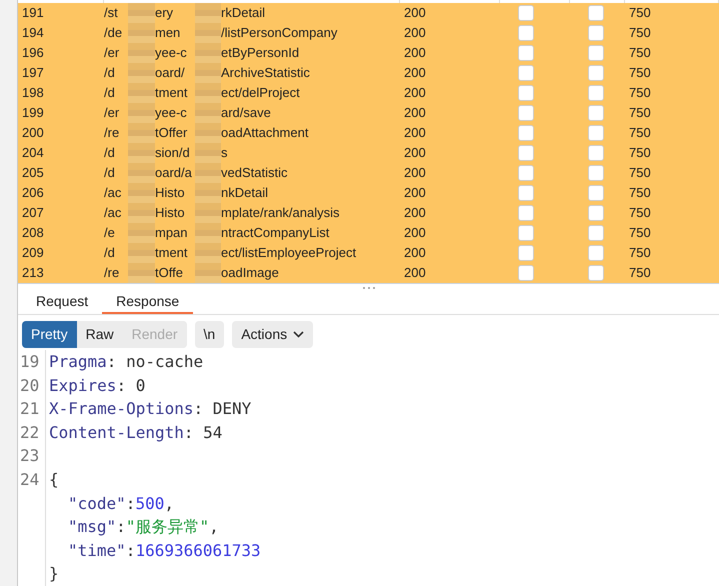  What do you see at coordinates (33, 233) in the screenshot?
I see `table-cell-text: 208` at bounding box center [33, 233].